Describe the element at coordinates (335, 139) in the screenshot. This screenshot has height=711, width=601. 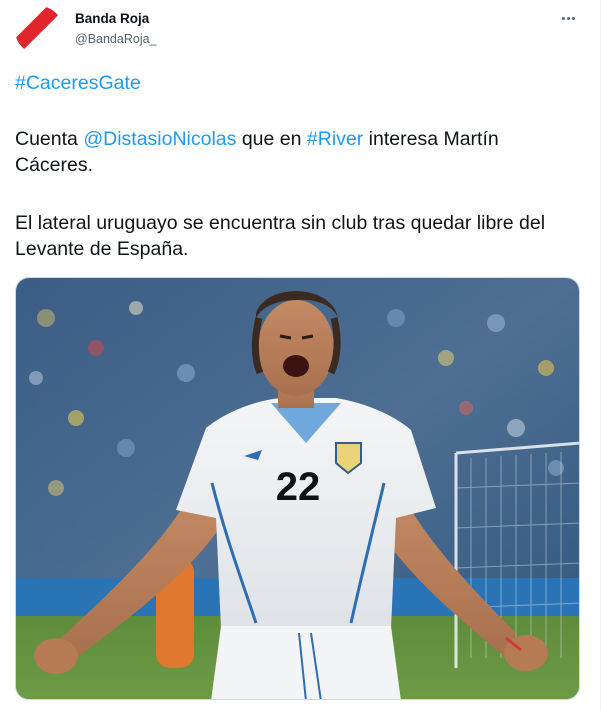
I see `hashtag-link: #River` at that location.